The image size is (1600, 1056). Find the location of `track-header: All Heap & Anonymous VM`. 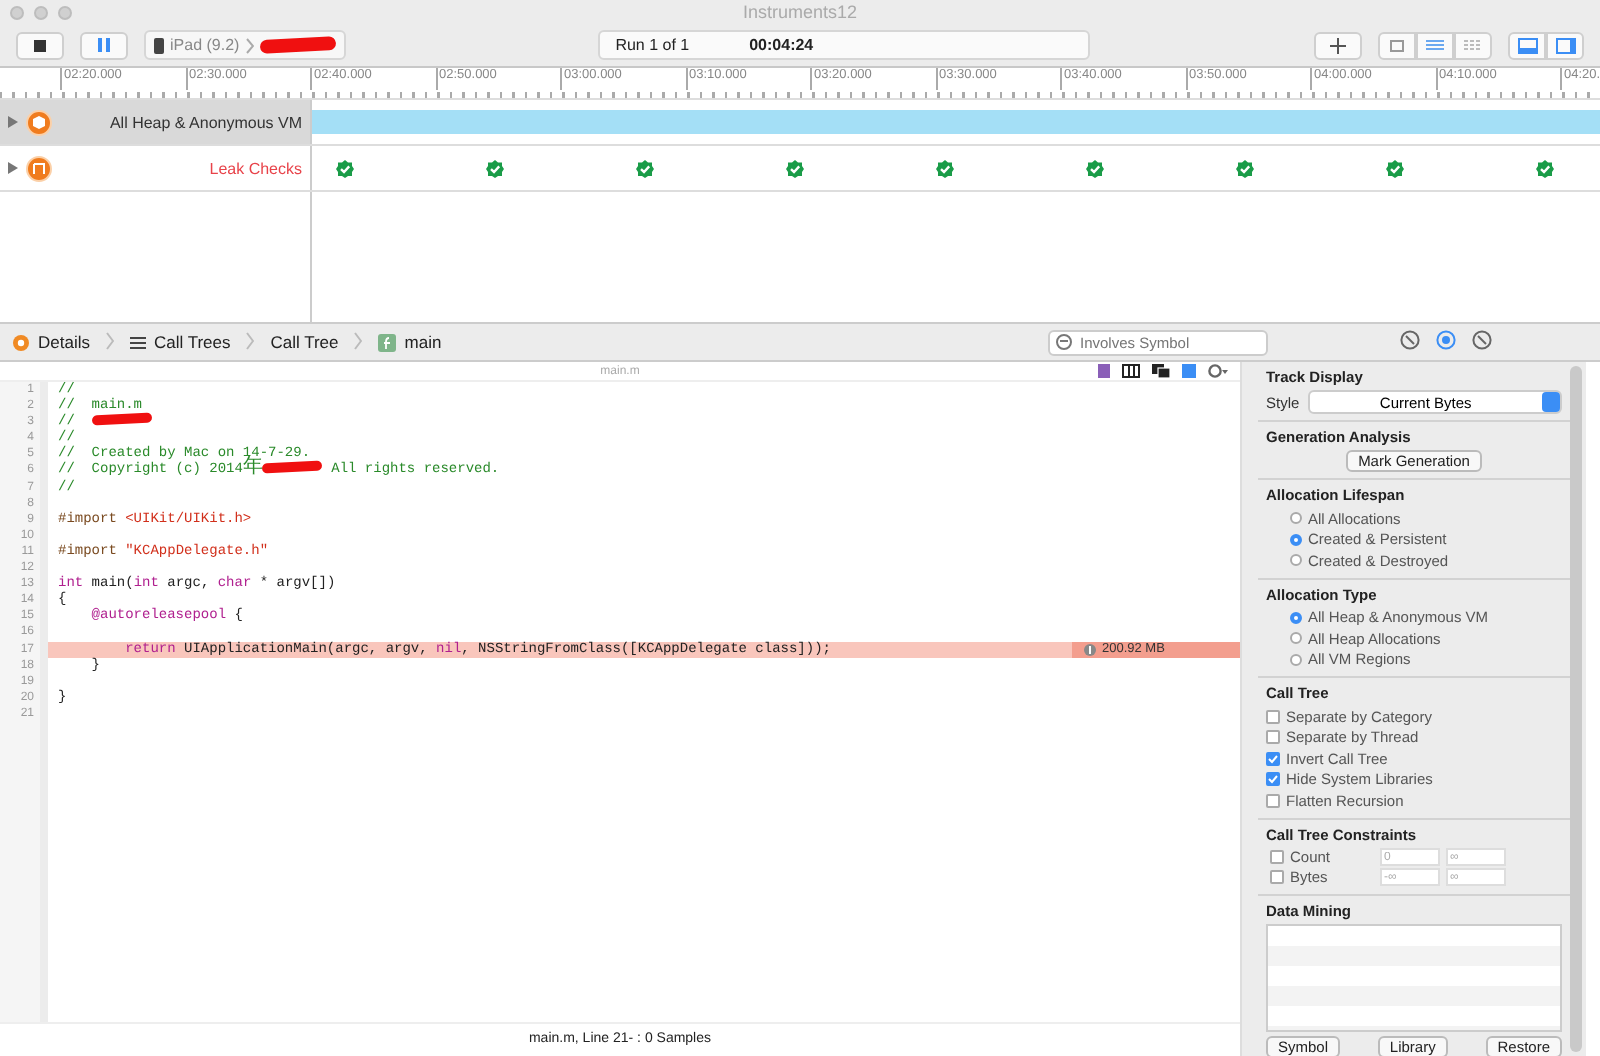

track-header: All Heap & Anonymous VM is located at coordinates (156, 122).